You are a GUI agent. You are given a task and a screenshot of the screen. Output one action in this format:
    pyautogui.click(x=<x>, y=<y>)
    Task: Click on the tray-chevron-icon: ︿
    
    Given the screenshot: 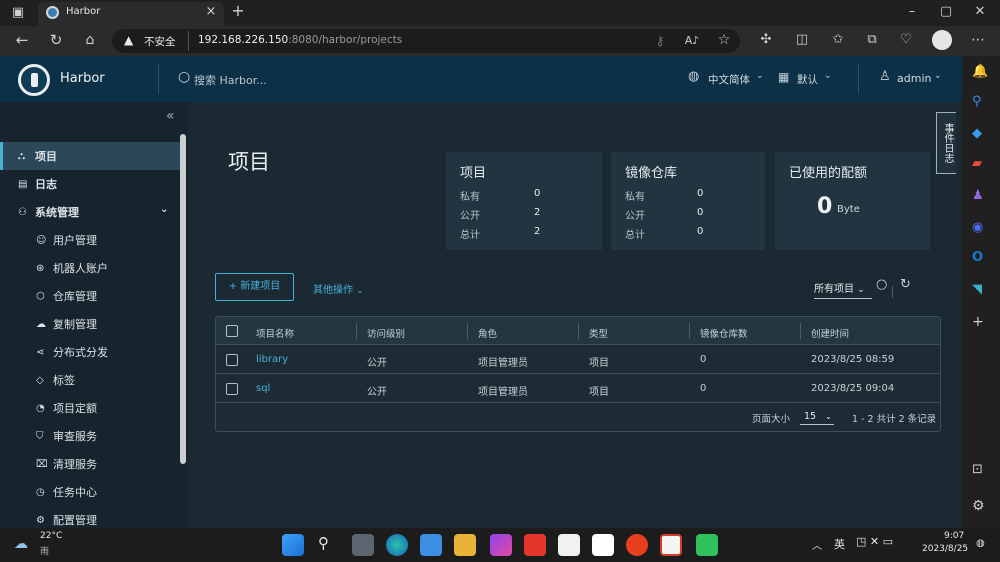 What is the action you would take?
    pyautogui.click(x=817, y=544)
    